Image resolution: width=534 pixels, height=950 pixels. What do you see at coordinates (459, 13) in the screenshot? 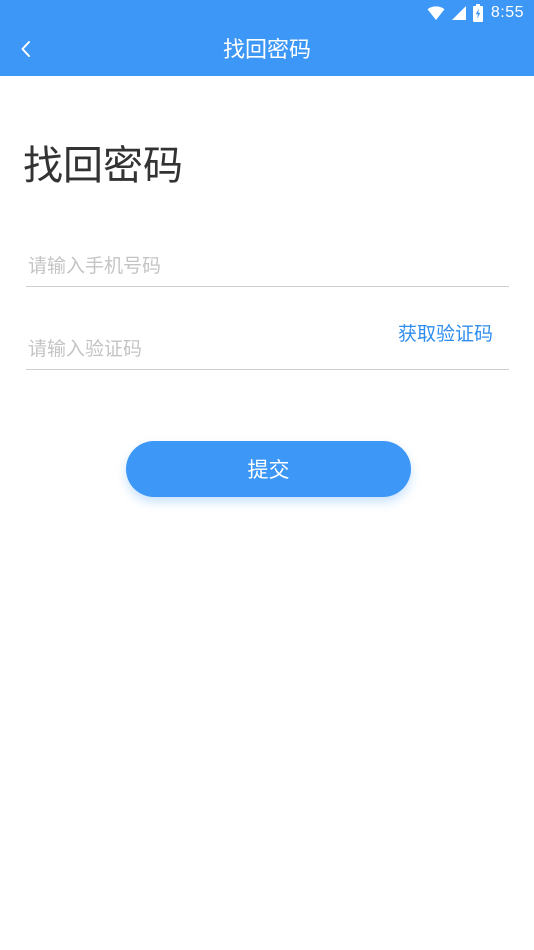
I see `cell-signal-icon` at bounding box center [459, 13].